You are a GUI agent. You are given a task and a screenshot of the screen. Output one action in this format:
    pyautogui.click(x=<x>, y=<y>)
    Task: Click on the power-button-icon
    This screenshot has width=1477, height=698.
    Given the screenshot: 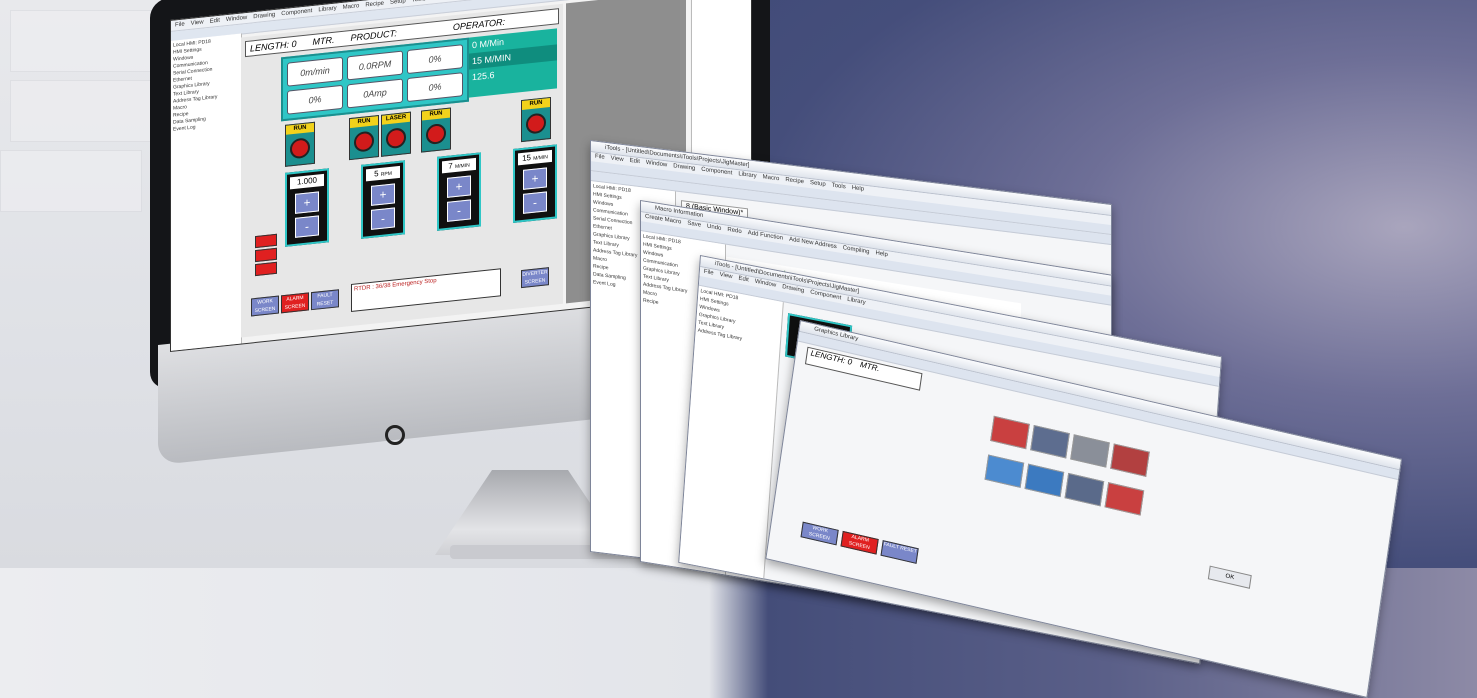 What is the action you would take?
    pyautogui.click(x=395, y=435)
    